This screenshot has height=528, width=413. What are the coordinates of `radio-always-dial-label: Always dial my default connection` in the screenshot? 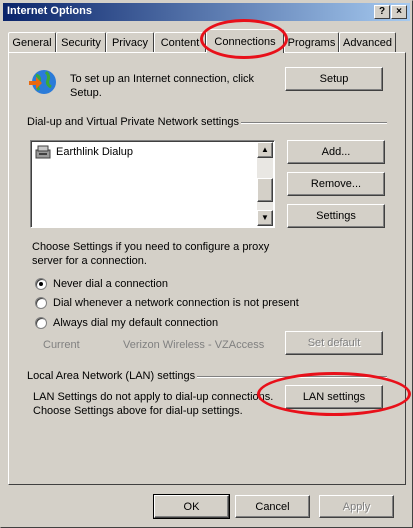 It's located at (135, 323).